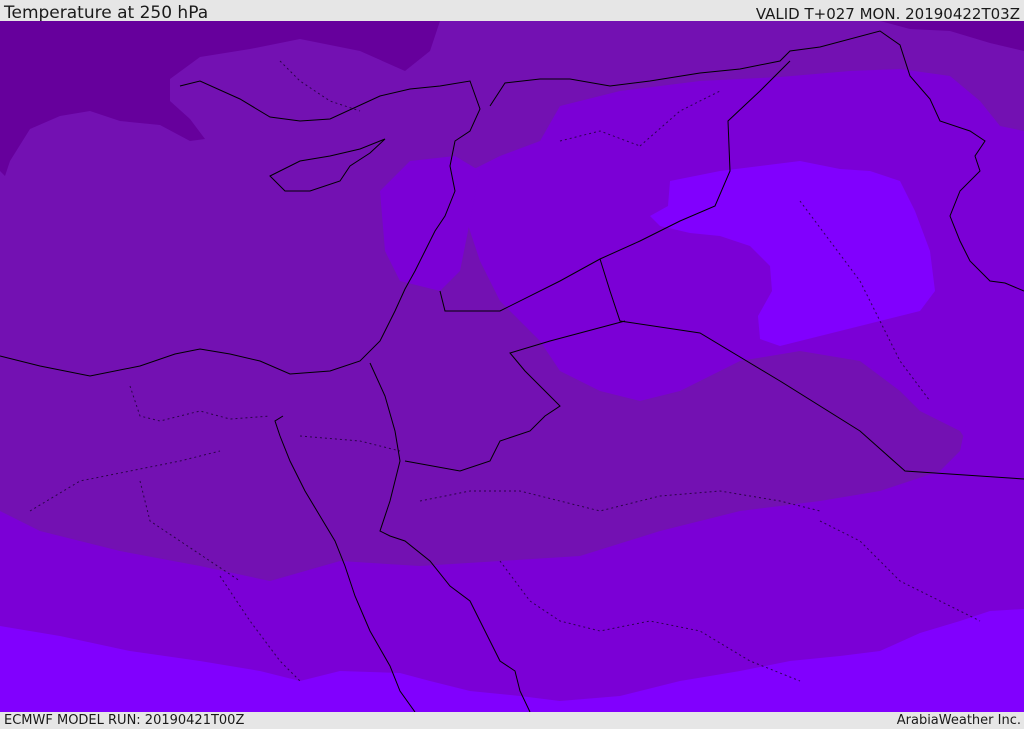 Image resolution: width=1024 pixels, height=729 pixels. What do you see at coordinates (958, 720) in the screenshot?
I see `credit-label: ArabiaWeather Inc.` at bounding box center [958, 720].